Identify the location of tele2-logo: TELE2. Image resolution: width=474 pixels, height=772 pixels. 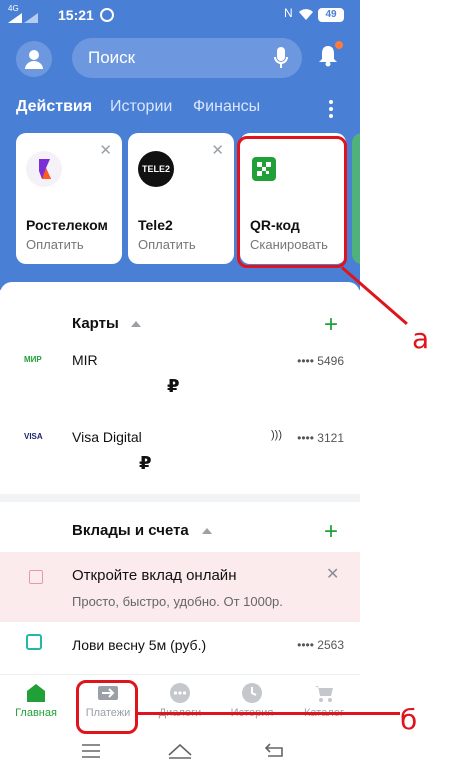
(156, 169).